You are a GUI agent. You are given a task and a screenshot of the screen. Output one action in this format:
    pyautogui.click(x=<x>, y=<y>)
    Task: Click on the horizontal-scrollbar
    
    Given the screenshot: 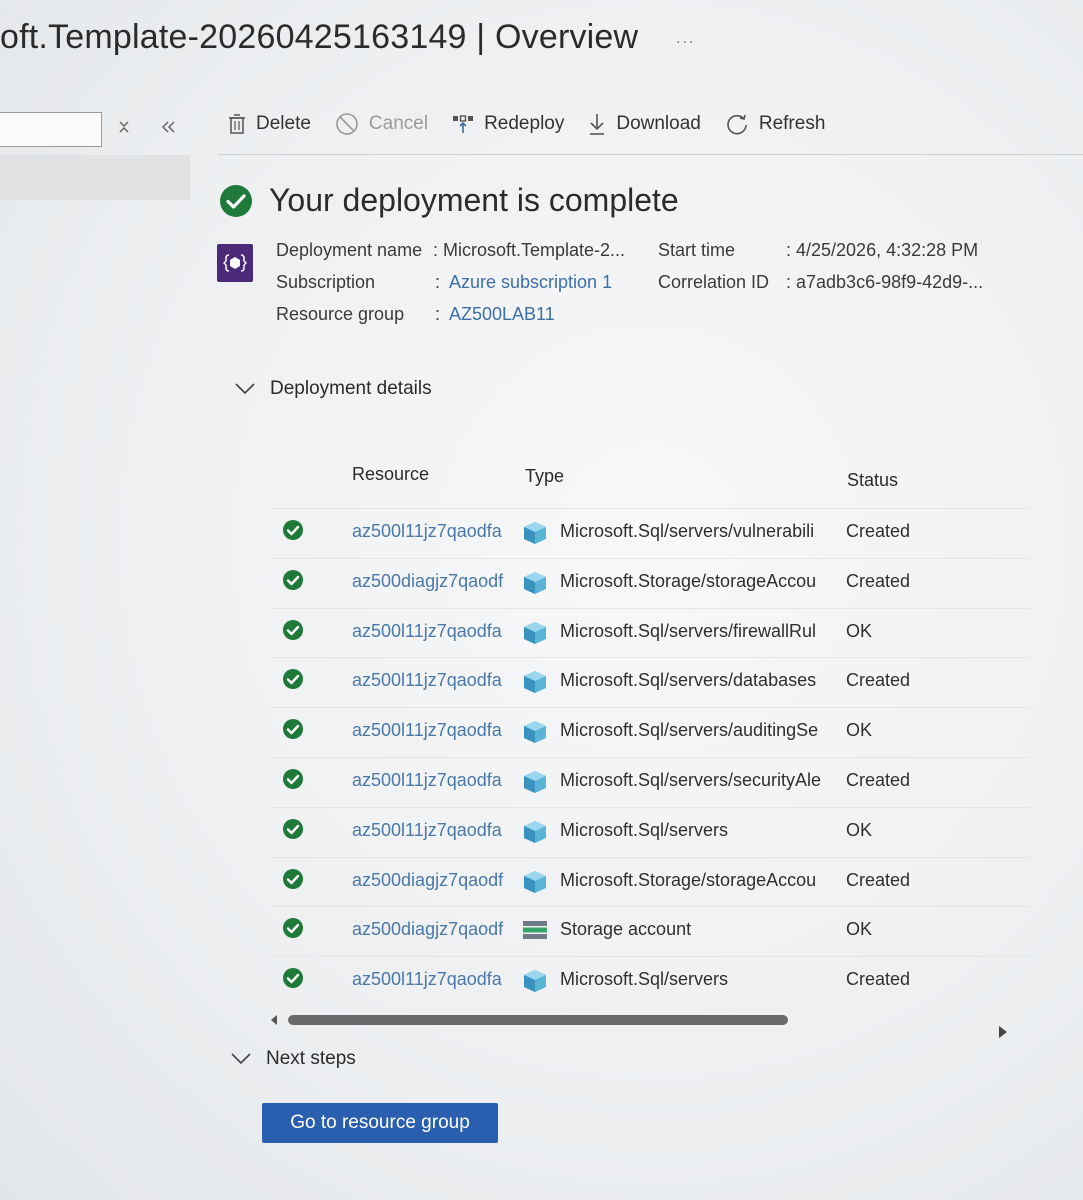 What is the action you would take?
    pyautogui.click(x=640, y=1025)
    